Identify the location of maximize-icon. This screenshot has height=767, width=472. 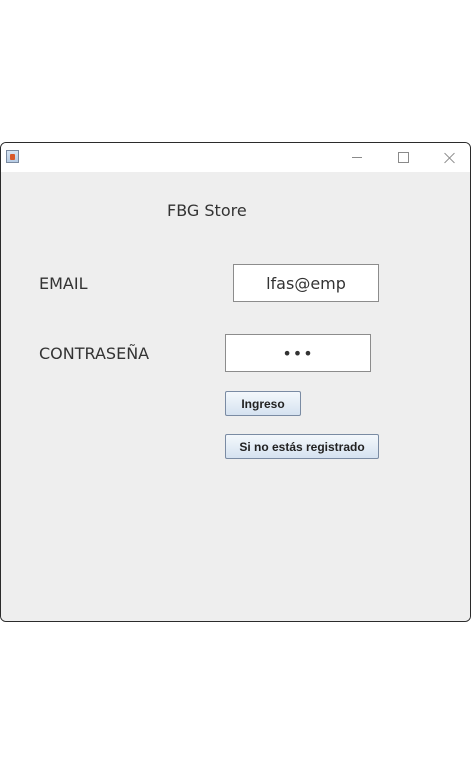
(403, 157).